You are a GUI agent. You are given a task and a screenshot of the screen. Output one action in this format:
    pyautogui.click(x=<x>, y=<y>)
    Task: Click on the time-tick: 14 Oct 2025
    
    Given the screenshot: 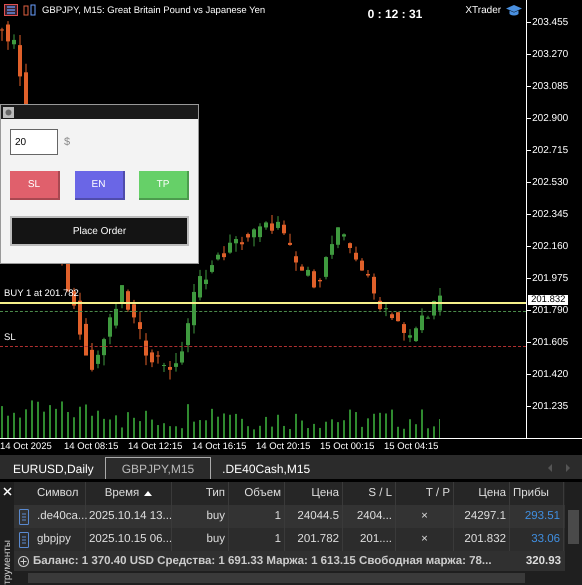 What is the action you would take?
    pyautogui.click(x=26, y=446)
    